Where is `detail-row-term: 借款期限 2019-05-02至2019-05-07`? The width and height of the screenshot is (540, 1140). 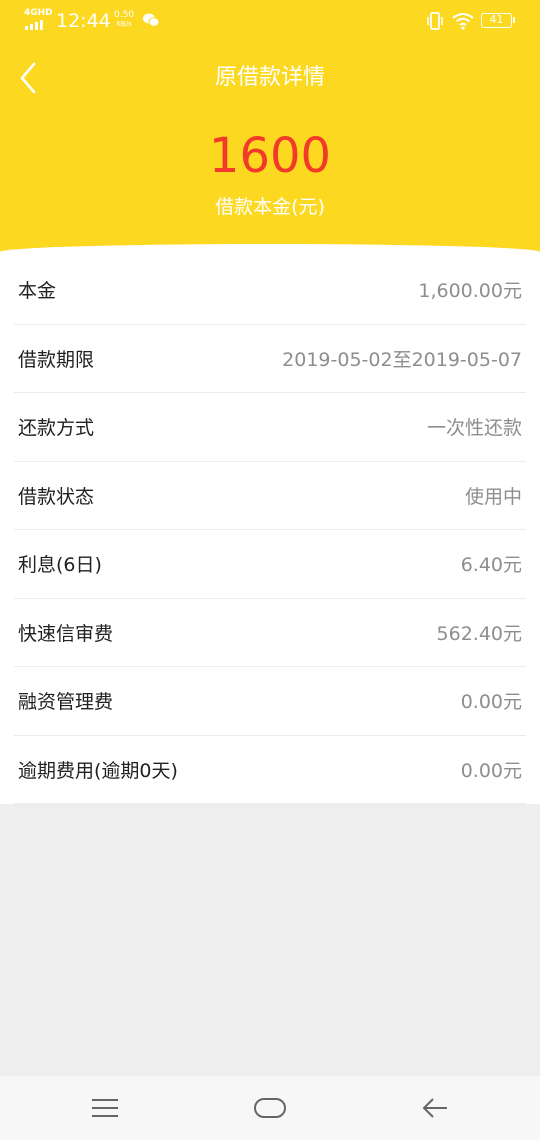 detail-row-term: 借款期限 2019-05-02至2019-05-07 is located at coordinates (270, 359).